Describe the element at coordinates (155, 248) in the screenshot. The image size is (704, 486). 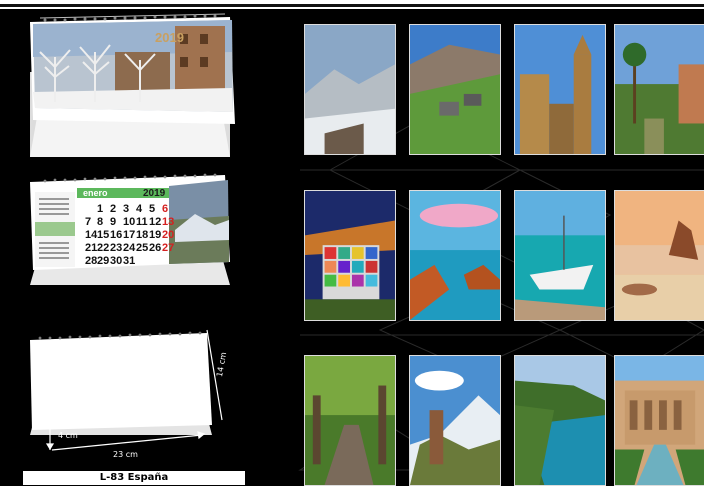
I see `calendar-day-number: 26` at that location.